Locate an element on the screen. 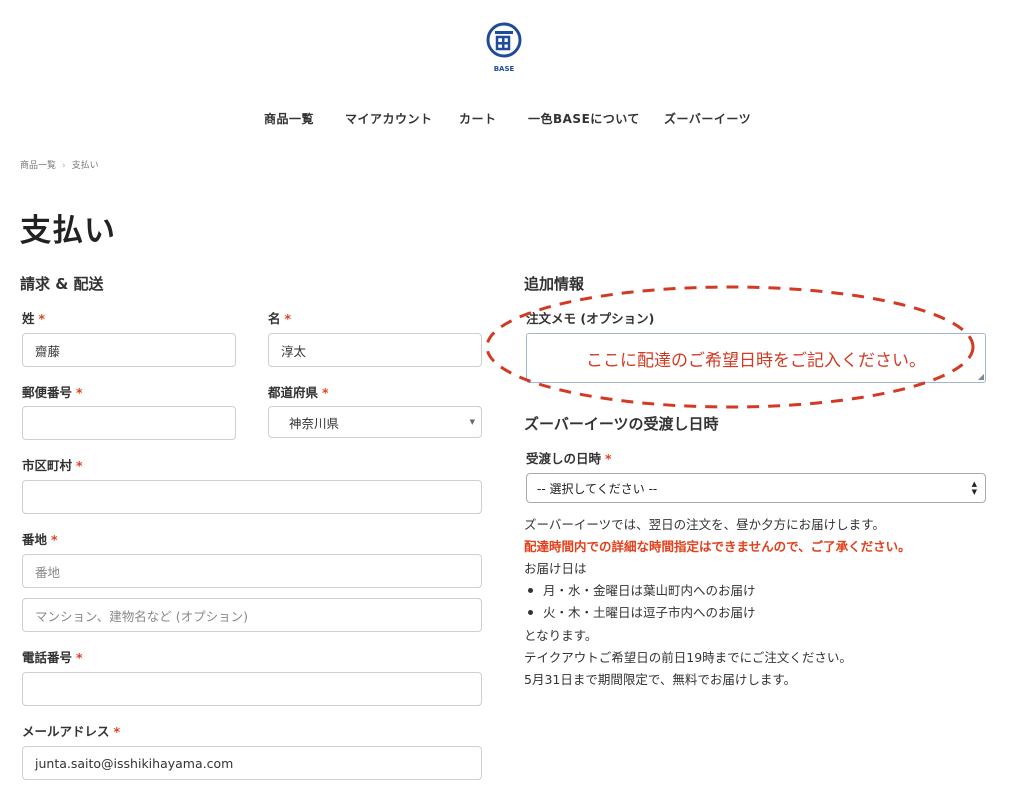 This screenshot has width=1024, height=800. site-logo: BASE is located at coordinates (504, 50).